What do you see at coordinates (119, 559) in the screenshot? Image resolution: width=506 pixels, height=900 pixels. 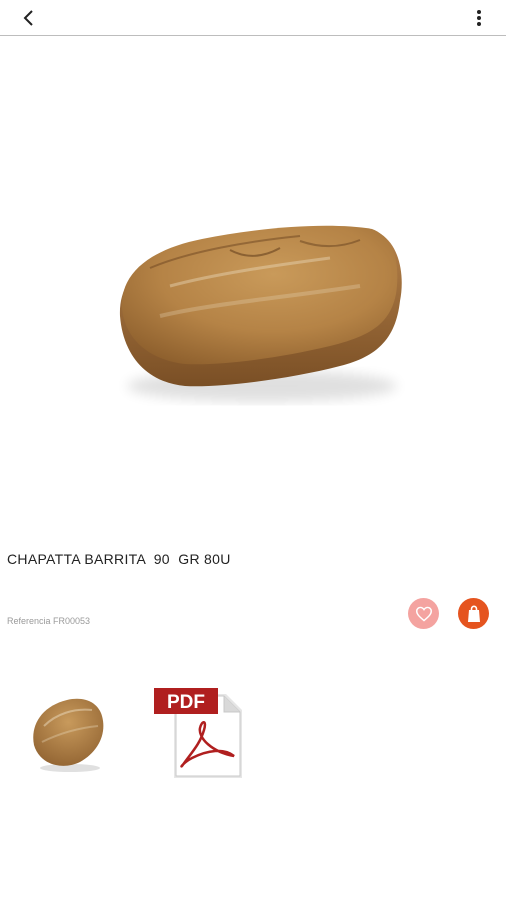 I see `product-title: CHAPATTA BARRITA 90 GR 80U` at bounding box center [119, 559].